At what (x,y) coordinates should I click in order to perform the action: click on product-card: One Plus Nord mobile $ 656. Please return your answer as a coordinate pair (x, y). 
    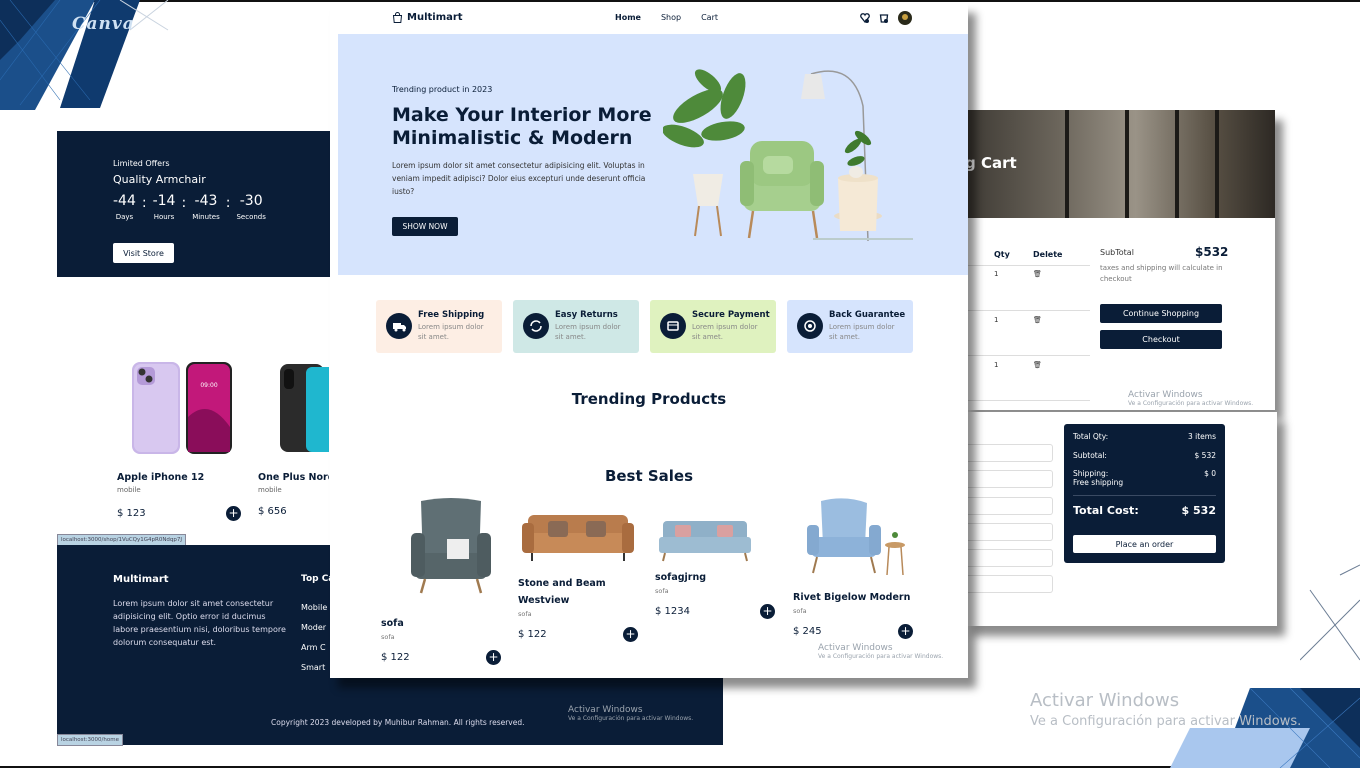
    Looking at the image, I should click on (293, 434).